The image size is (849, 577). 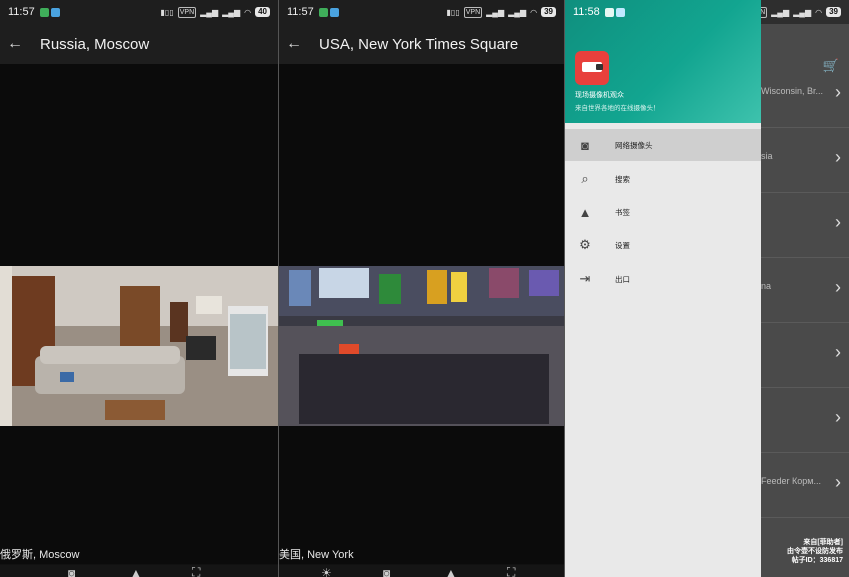 I want to click on top-app-bar: ← USA, New York Times Square, so click(x=421, y=44).